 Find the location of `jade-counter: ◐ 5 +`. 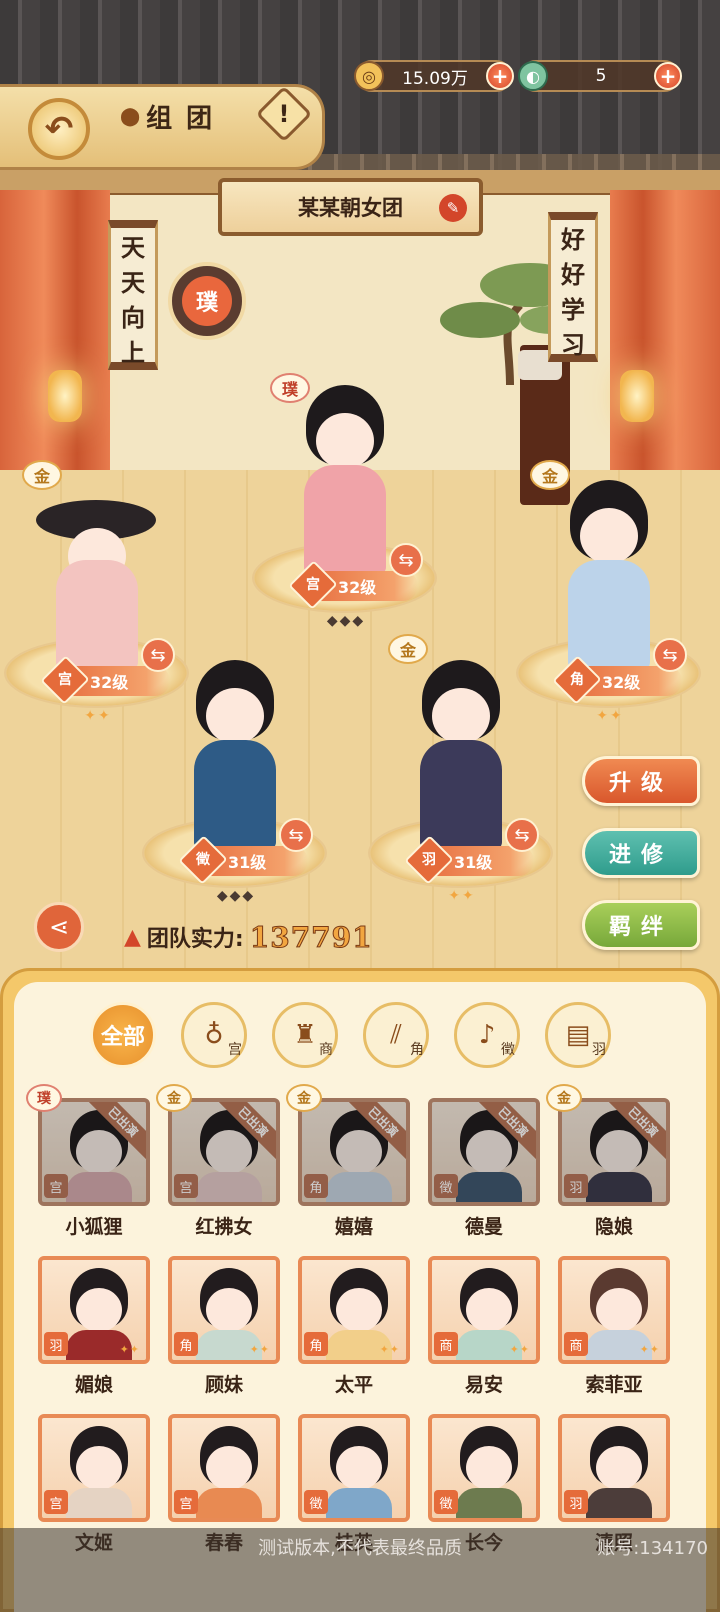

jade-counter: ◐ 5 + is located at coordinates (600, 76).